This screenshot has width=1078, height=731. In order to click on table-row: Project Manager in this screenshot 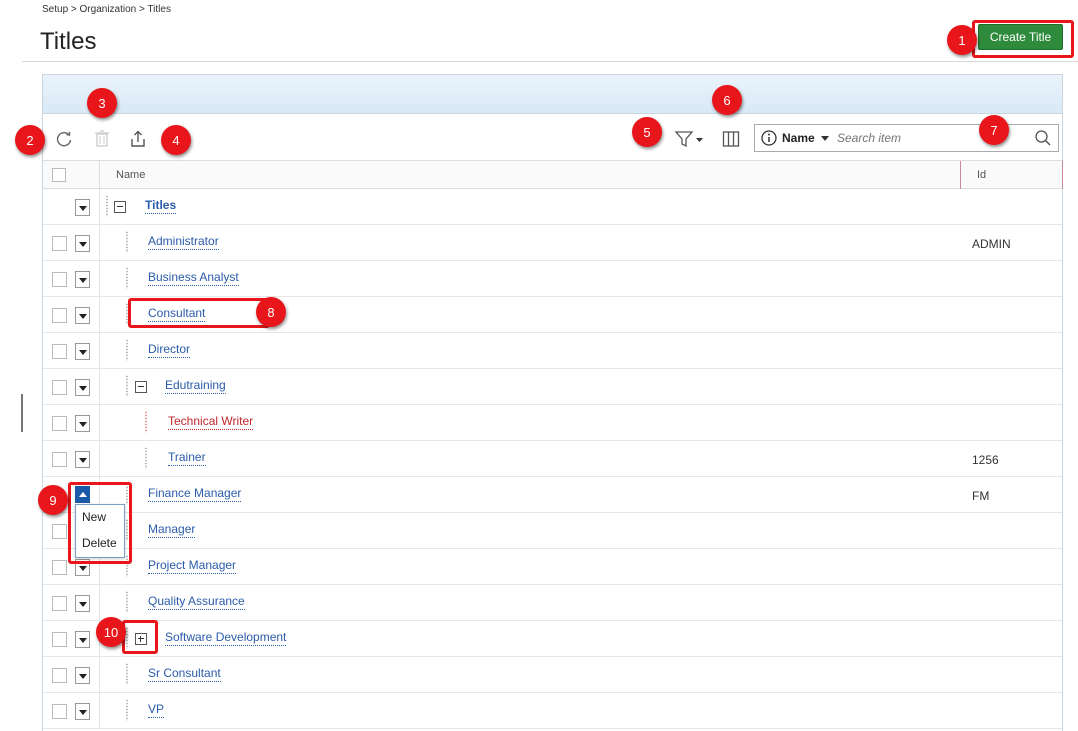, I will do `click(552, 567)`.